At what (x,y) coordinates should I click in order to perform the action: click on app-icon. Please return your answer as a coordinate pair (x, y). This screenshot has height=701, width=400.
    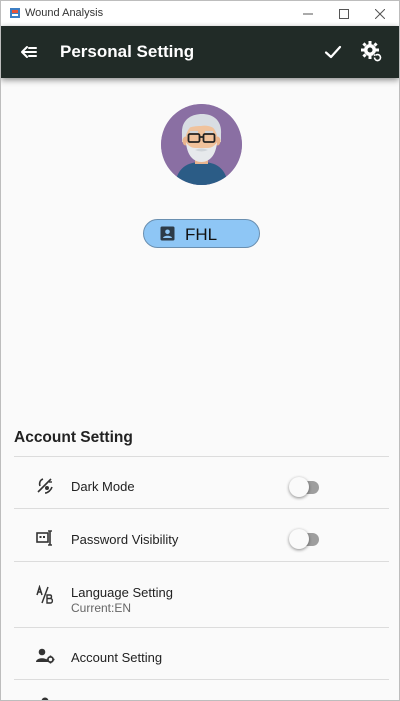
    Looking at the image, I should click on (15, 13).